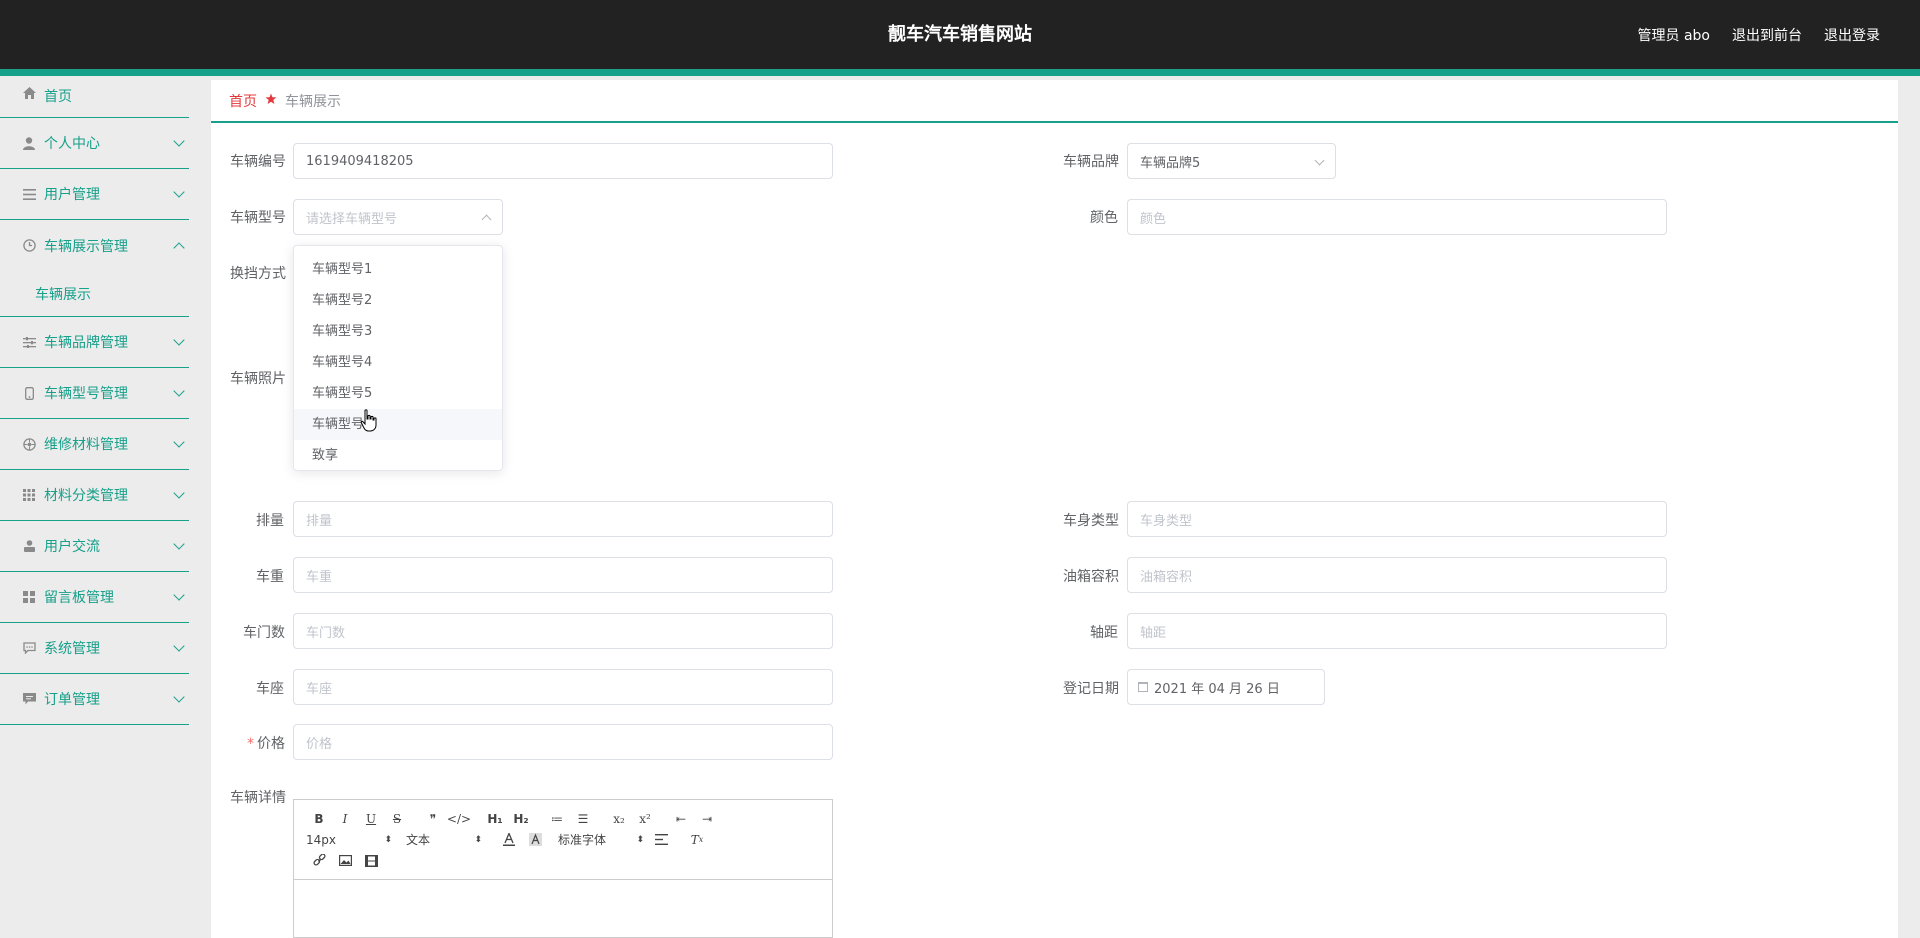 This screenshot has width=1920, height=938. I want to click on sidebar-item-material-category-management: 材料分类管理, so click(94, 495).